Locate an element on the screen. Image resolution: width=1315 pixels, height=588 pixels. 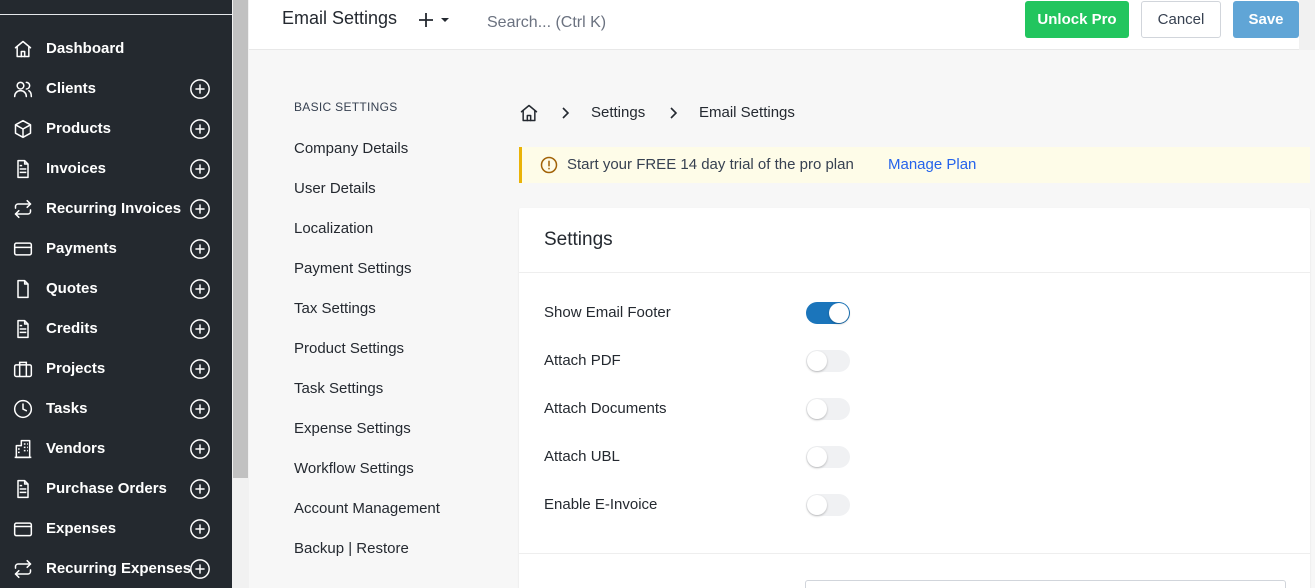
sidebar-item-dashboard: Dashboard is located at coordinates (116, 49).